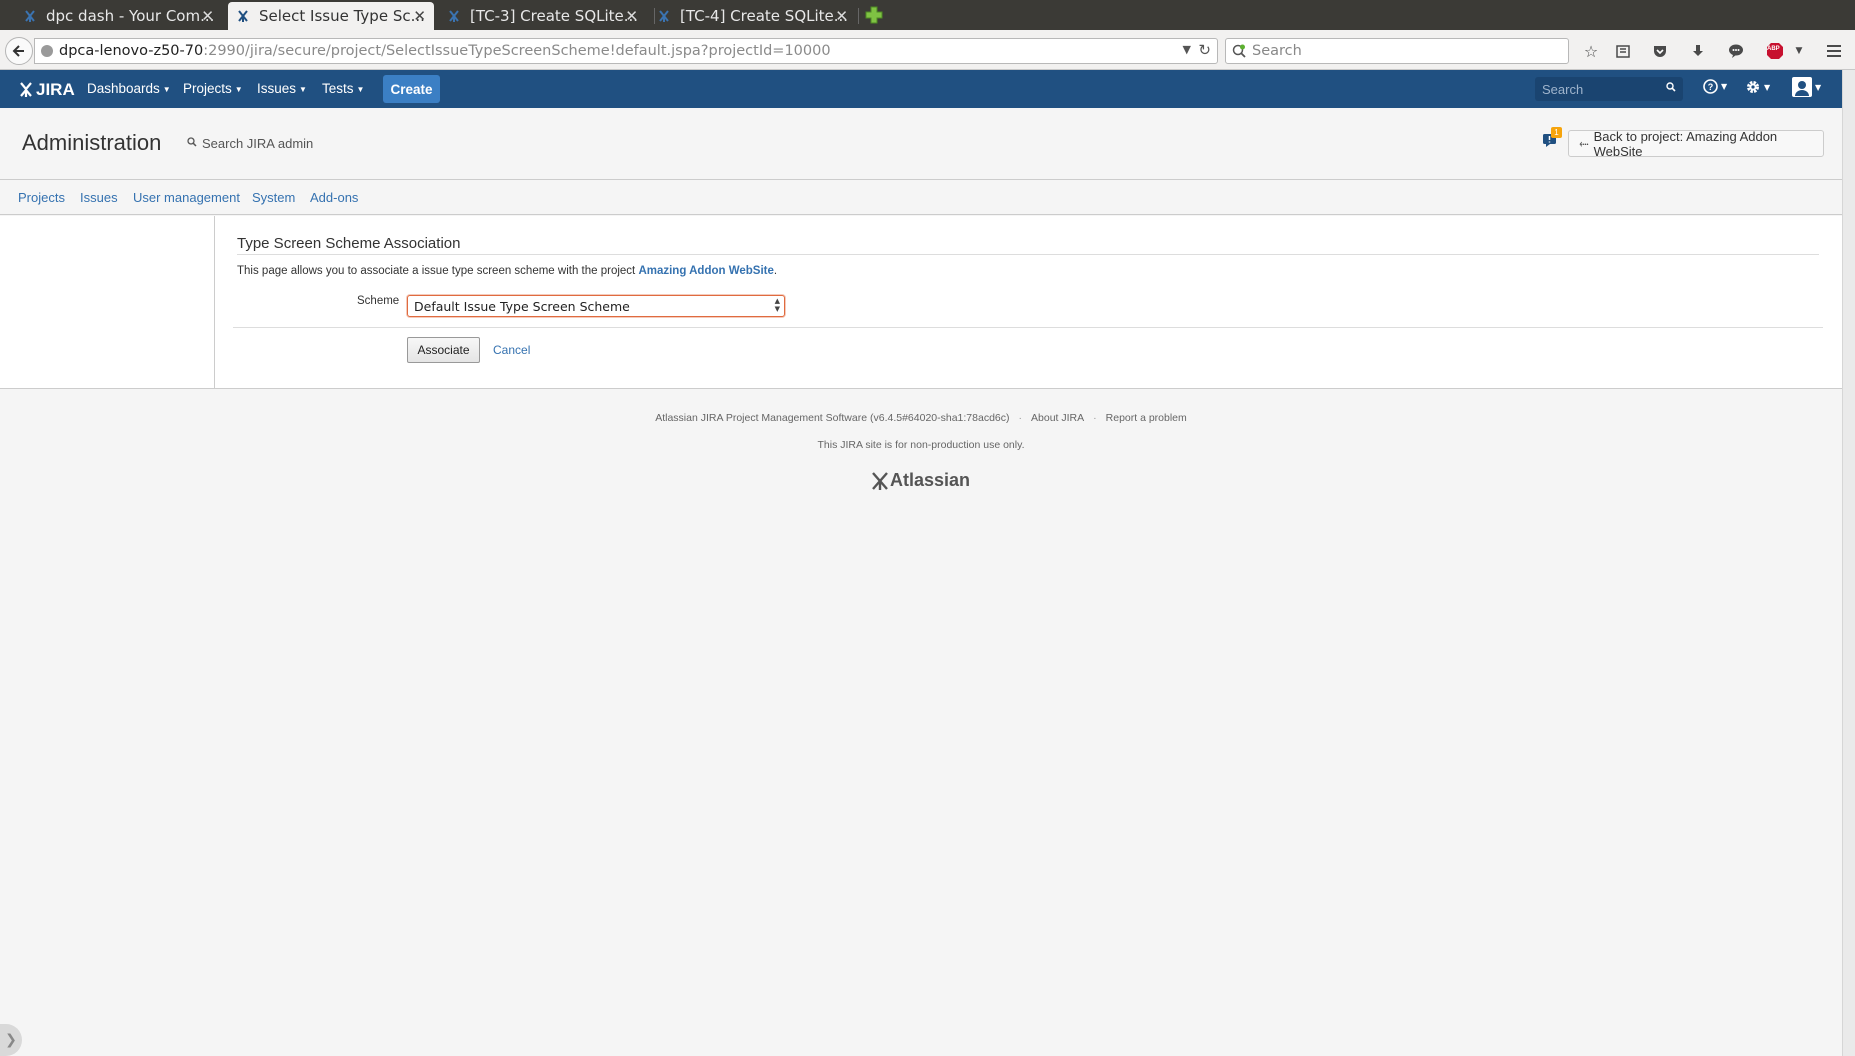  Describe the element at coordinates (123, 88) in the screenshot. I see `nav-dashboards-label: Dashboards` at that location.